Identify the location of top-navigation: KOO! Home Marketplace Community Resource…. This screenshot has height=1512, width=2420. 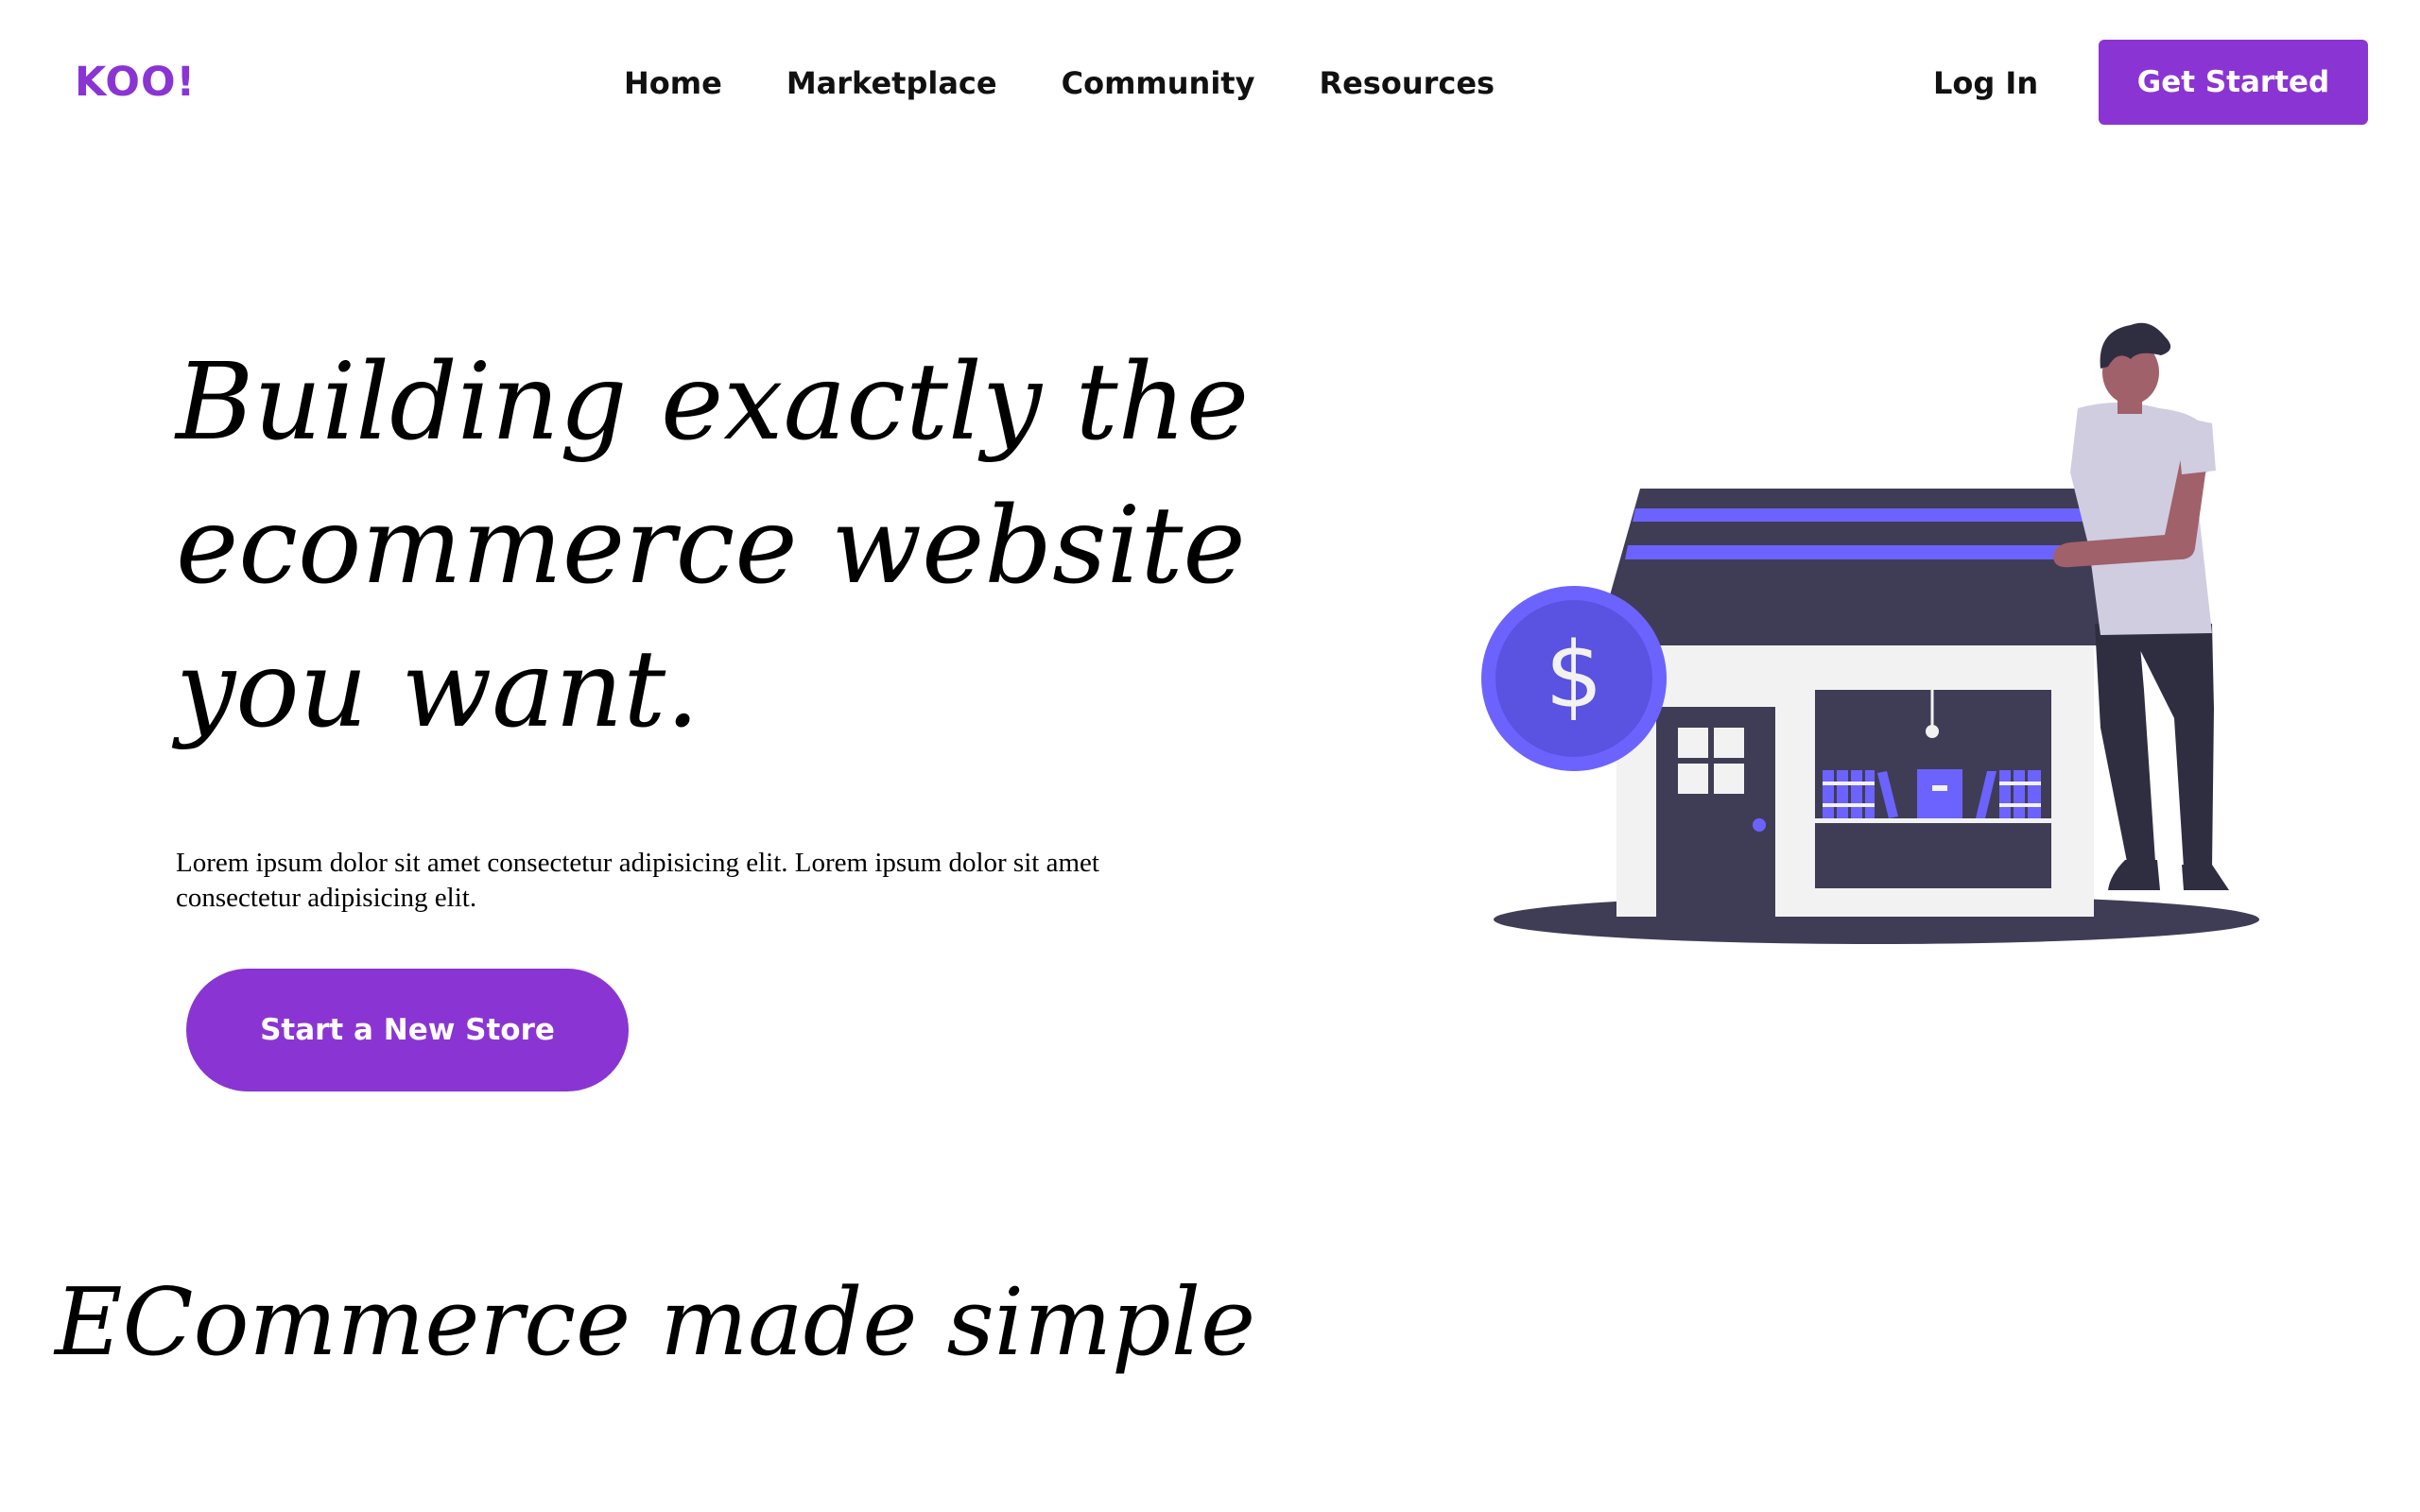
(1210, 82).